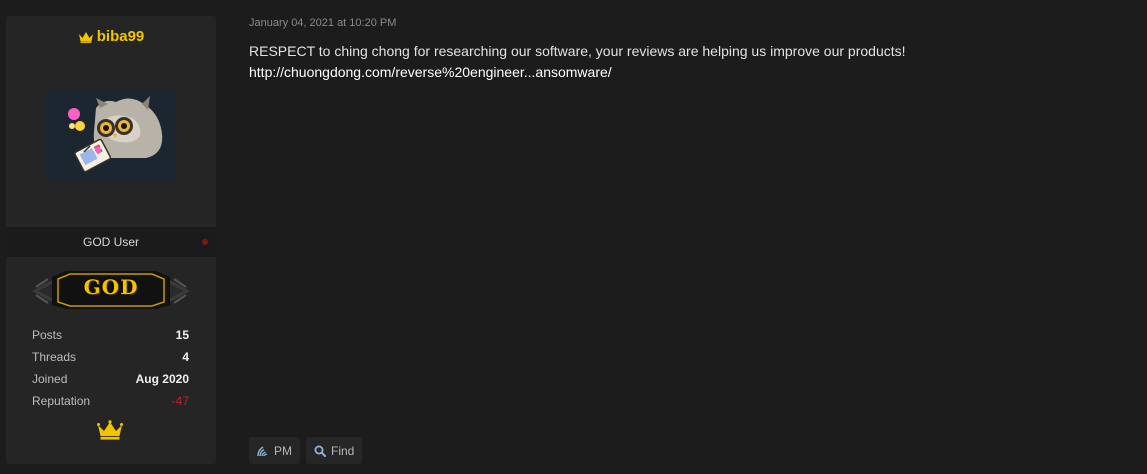 The image size is (1147, 474). I want to click on post-actions: PM Find, so click(306, 450).